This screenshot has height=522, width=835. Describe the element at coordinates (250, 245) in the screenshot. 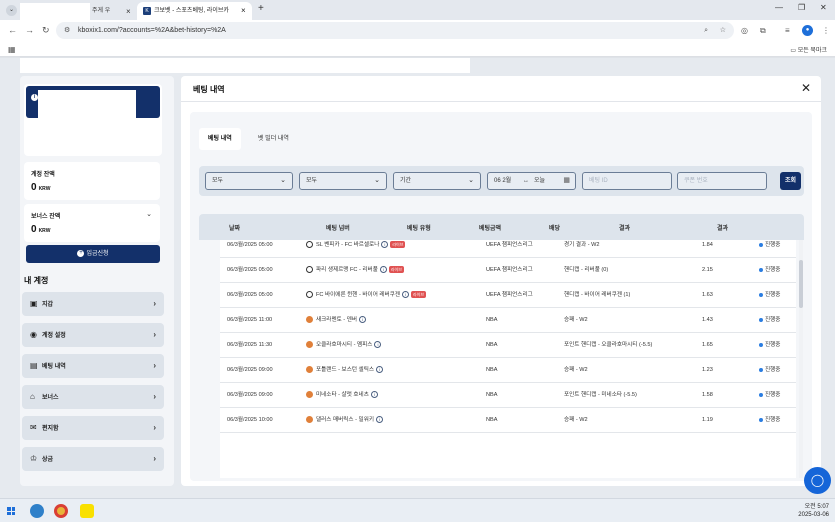

I see `bet-date: 06/3월/2025 05:00` at that location.